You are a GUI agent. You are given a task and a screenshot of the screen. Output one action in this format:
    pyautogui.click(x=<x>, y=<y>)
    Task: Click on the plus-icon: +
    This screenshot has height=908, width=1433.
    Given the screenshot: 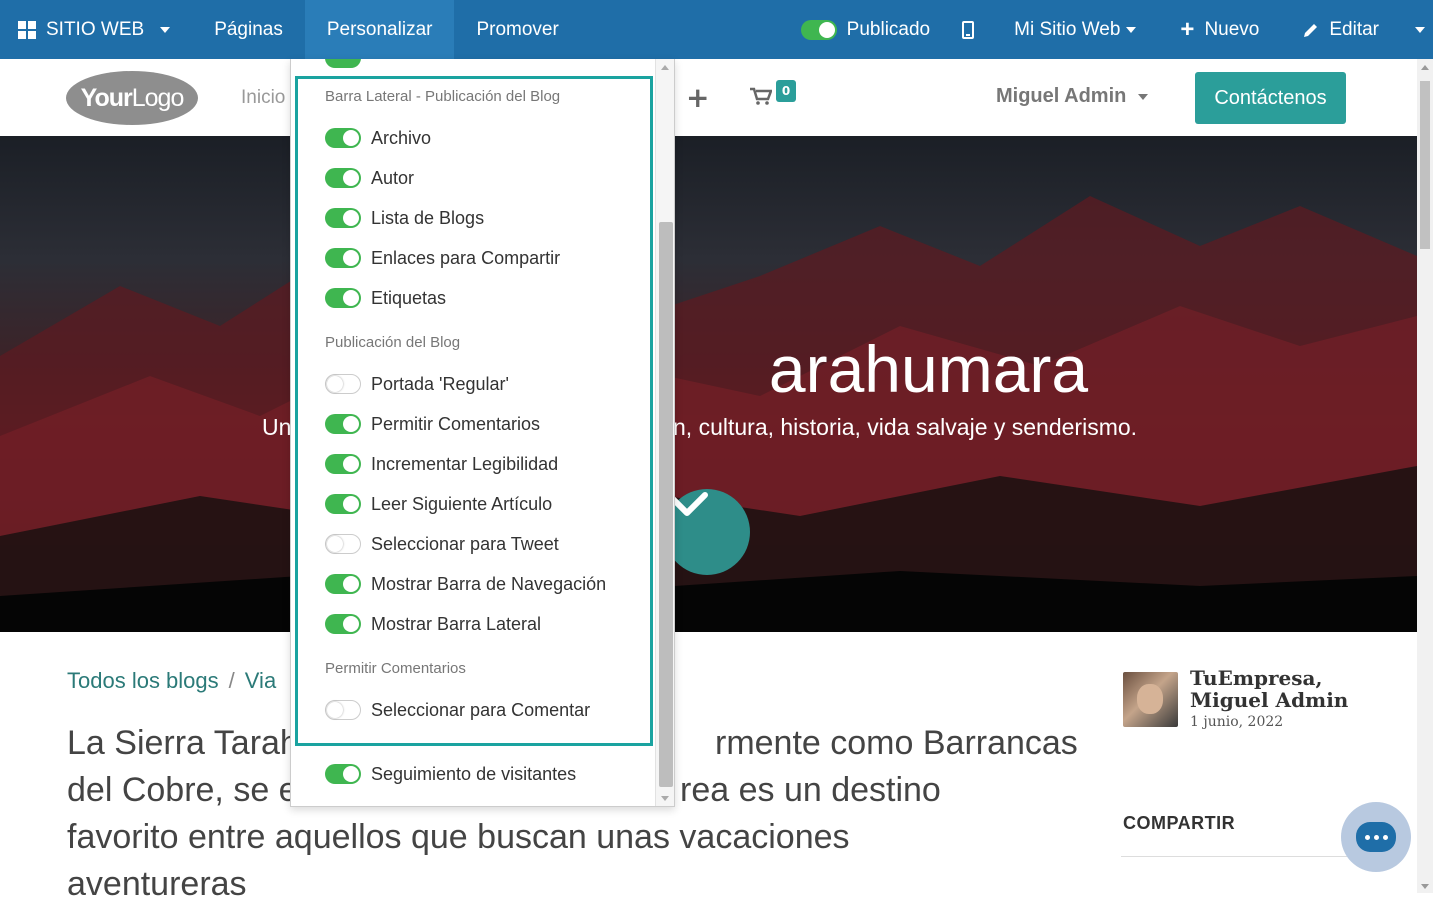 What is the action you would take?
    pyautogui.click(x=1187, y=29)
    